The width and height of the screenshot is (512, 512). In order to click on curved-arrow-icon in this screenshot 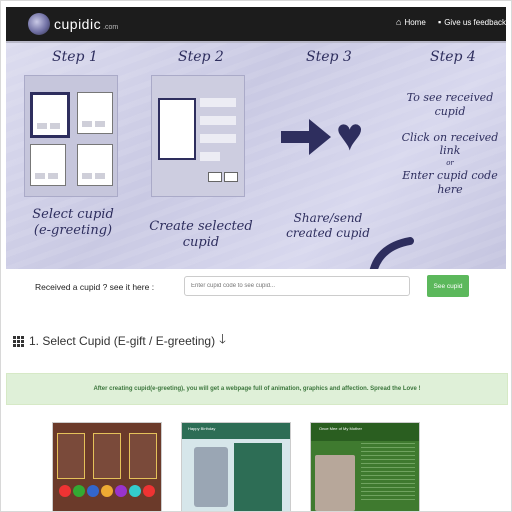, I will do `click(391, 253)`.